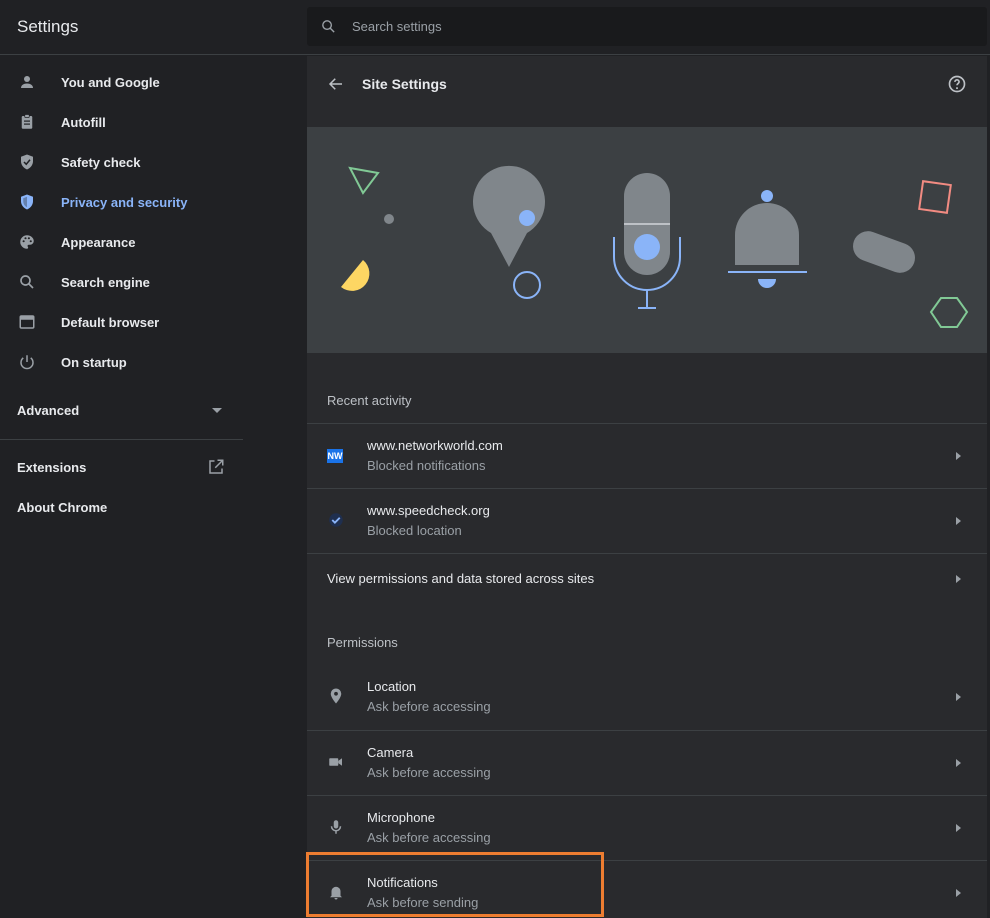  What do you see at coordinates (957, 84) in the screenshot?
I see `help-icon` at bounding box center [957, 84].